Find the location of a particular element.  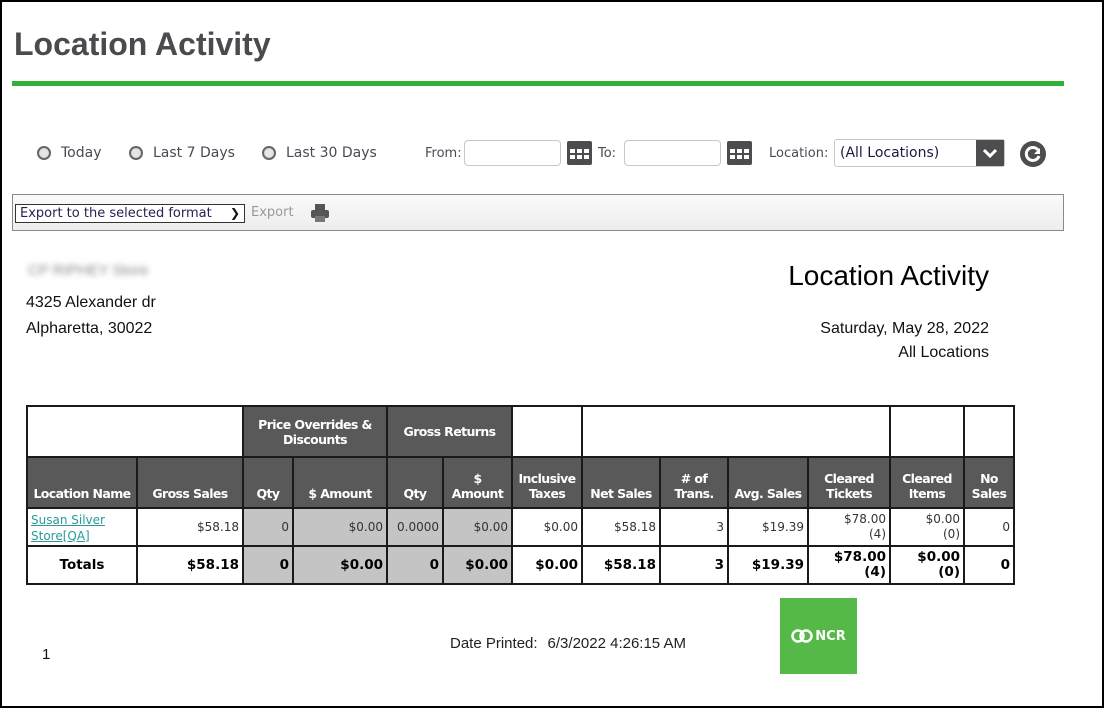

page-title: Location Activity is located at coordinates (142, 44).